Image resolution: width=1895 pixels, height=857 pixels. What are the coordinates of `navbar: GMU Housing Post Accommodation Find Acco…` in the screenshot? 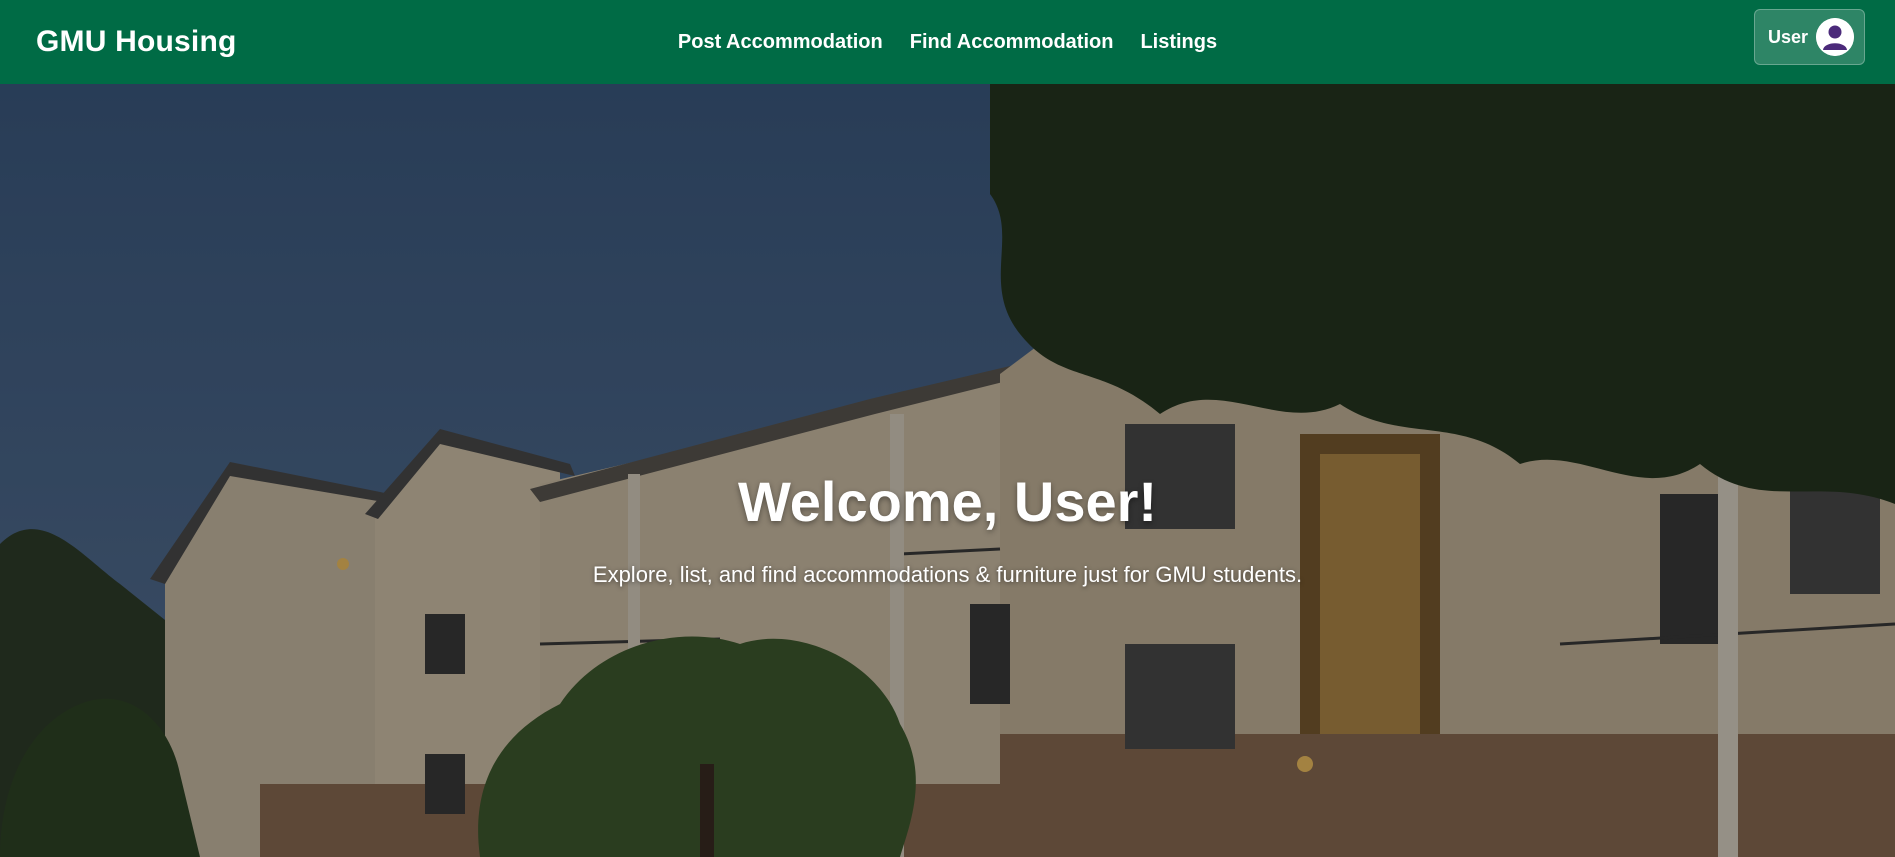 It's located at (947, 42).